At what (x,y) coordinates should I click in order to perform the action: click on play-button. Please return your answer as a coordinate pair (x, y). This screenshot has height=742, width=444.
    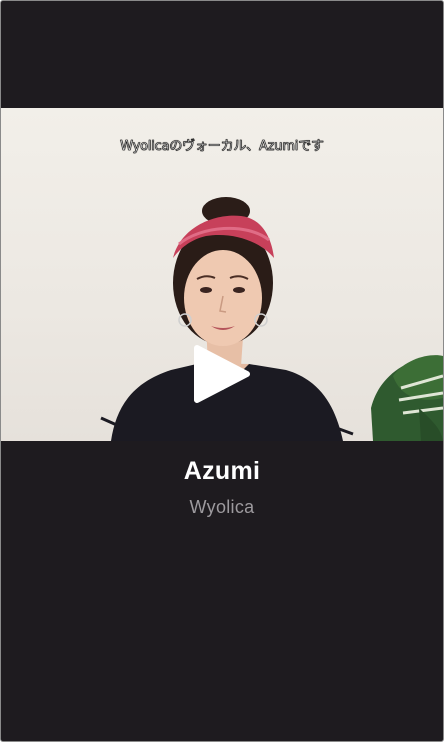
    Looking at the image, I should click on (221, 374).